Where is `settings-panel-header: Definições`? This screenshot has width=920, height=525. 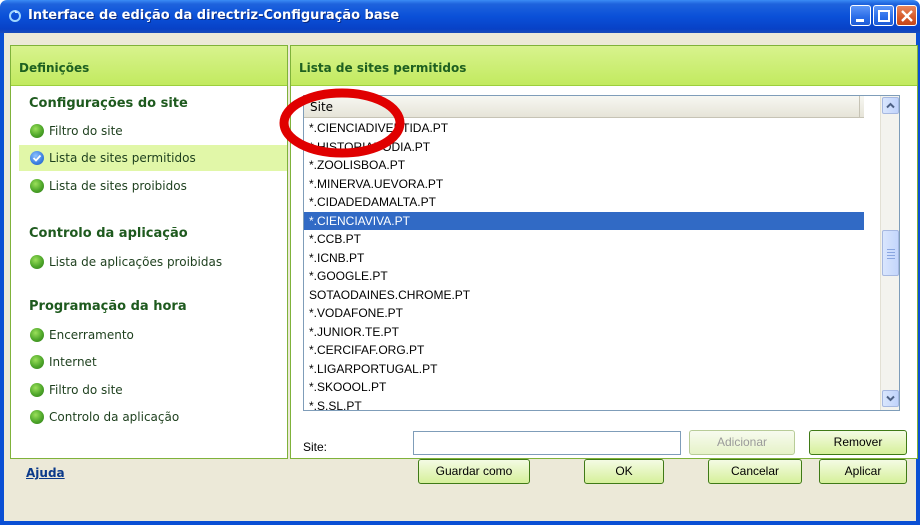 settings-panel-header: Definições is located at coordinates (149, 66).